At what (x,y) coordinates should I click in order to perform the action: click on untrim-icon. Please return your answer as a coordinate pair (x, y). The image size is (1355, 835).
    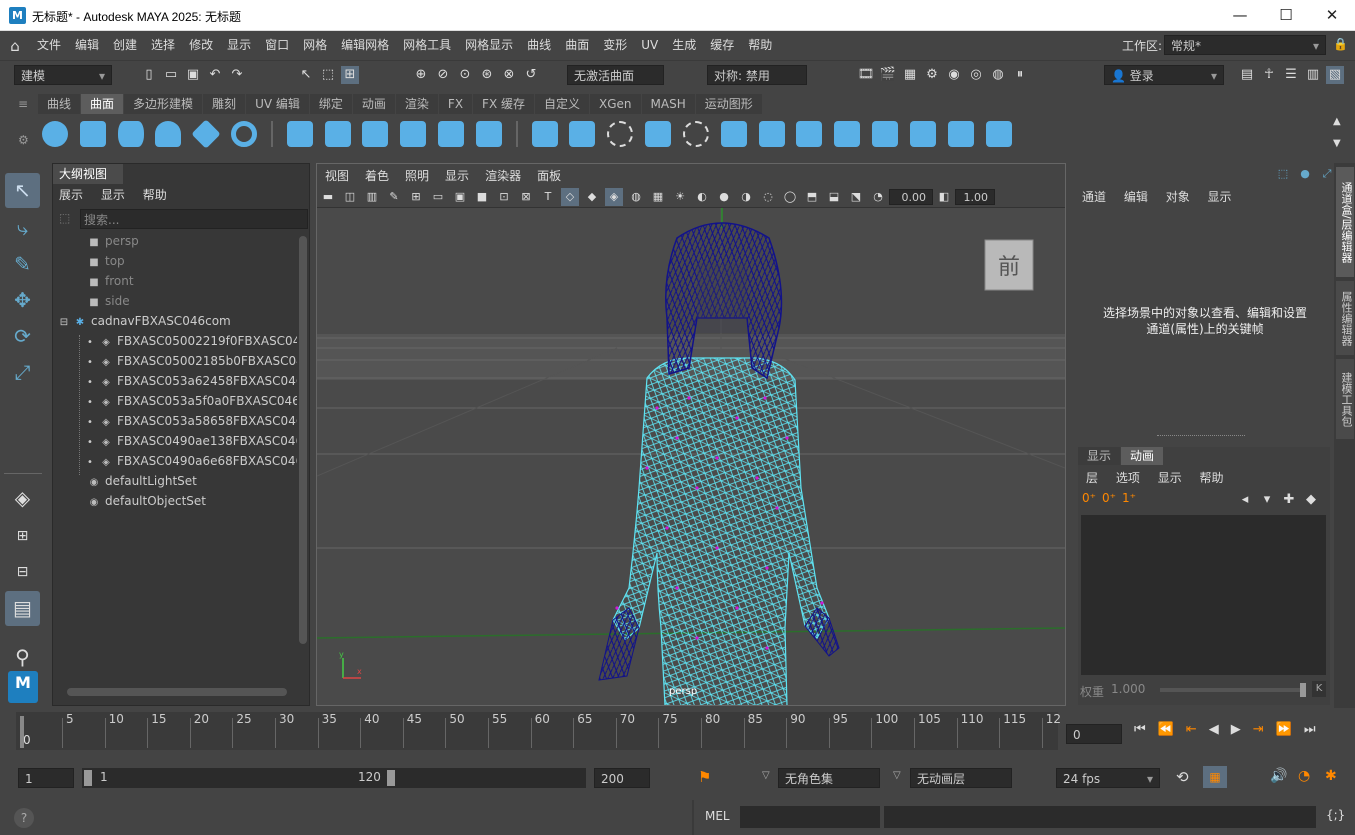
    Looking at the image, I should click on (658, 134).